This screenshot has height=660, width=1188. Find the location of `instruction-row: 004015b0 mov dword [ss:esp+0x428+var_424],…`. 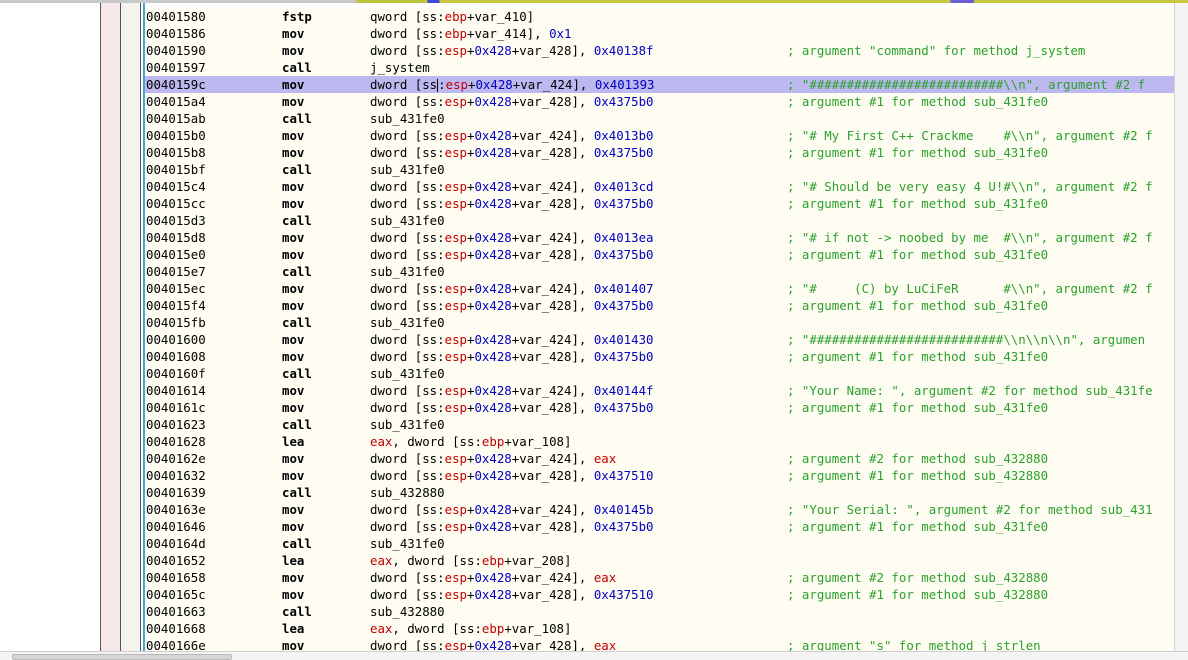

instruction-row: 004015b0 mov dword [ss:esp+0x428+var_424],… is located at coordinates (659, 135).